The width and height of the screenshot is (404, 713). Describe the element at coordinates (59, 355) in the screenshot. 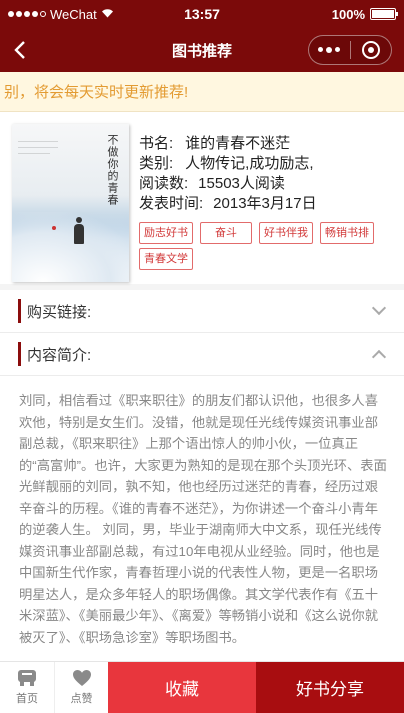

I see `intro-label: 内容简介:` at that location.